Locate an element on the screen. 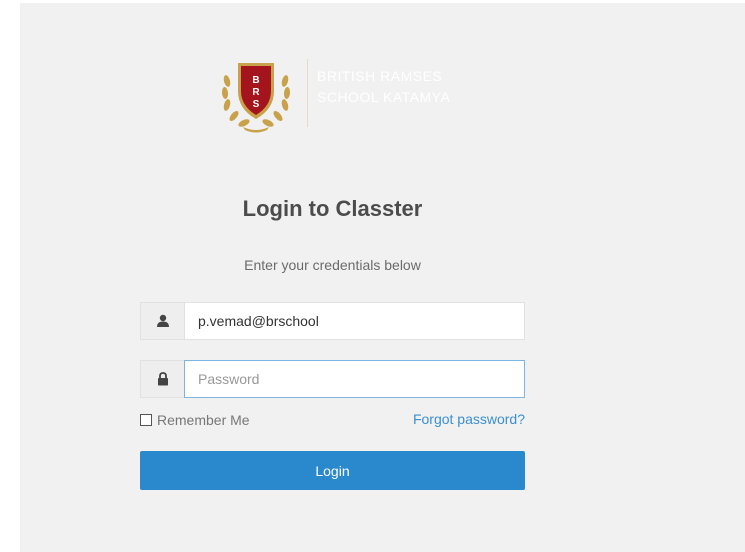 This screenshot has height=552, width=745. user-icon is located at coordinates (162, 320).